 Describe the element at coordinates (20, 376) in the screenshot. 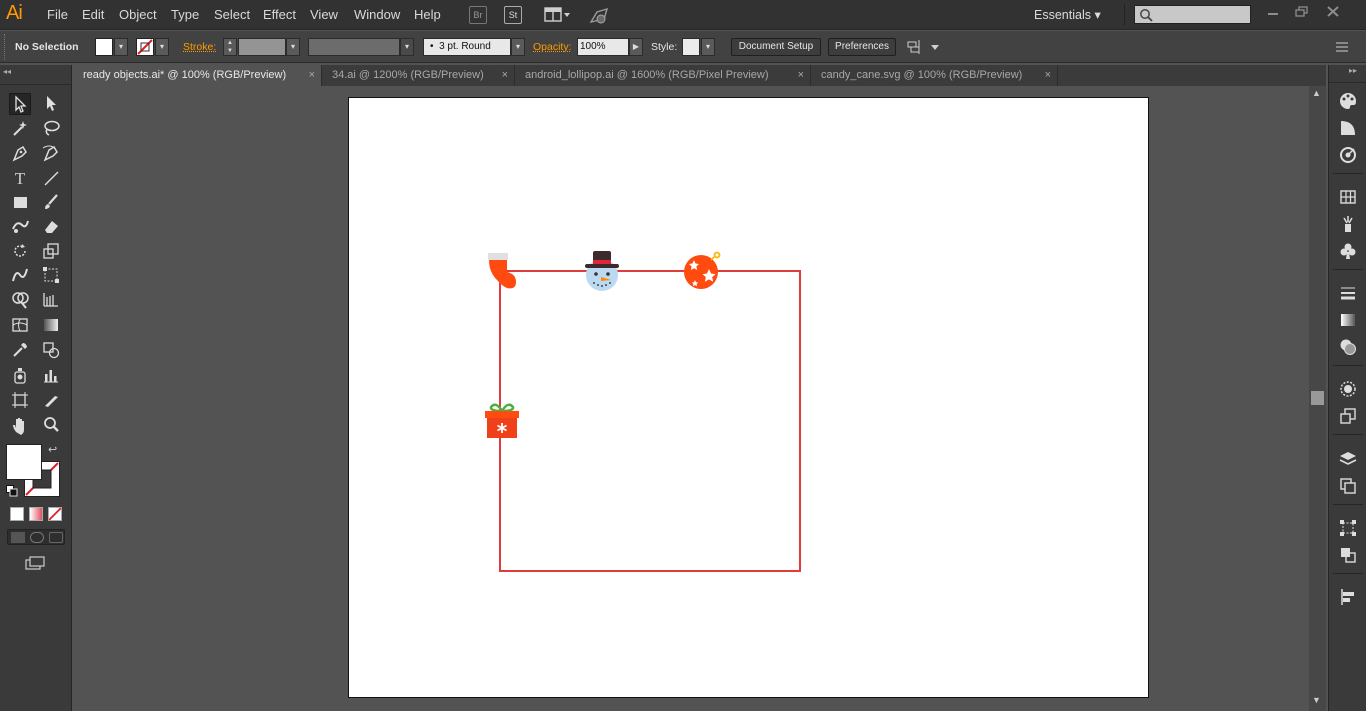

I see `symbol-sprayer-tool` at that location.